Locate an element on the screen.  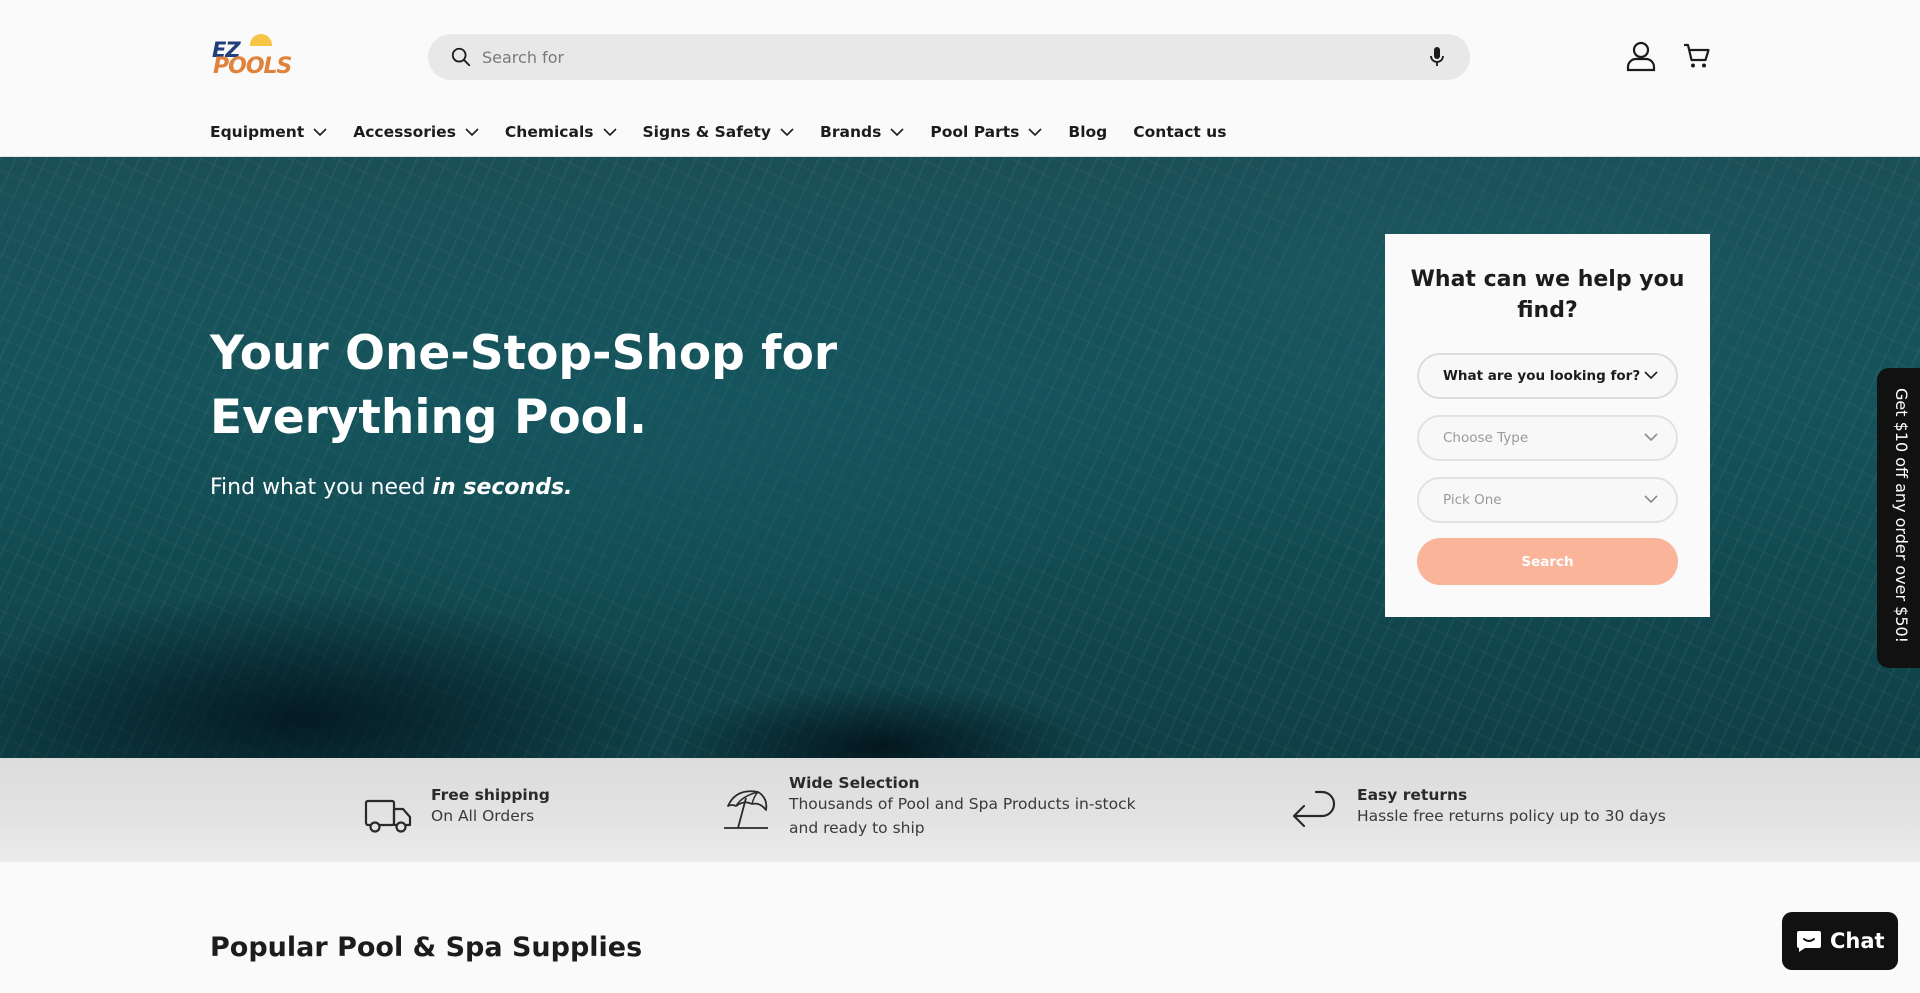
option-select-value: Pick One is located at coordinates (1472, 500).